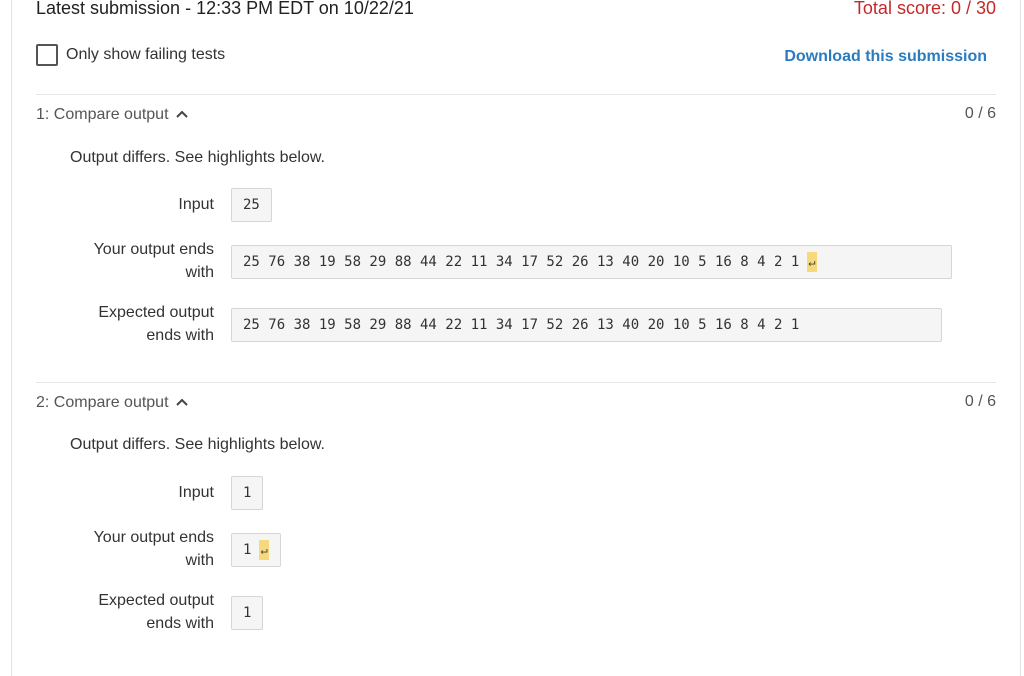  I want to click on total-score: Total score: 0 / 30, so click(924, 9).